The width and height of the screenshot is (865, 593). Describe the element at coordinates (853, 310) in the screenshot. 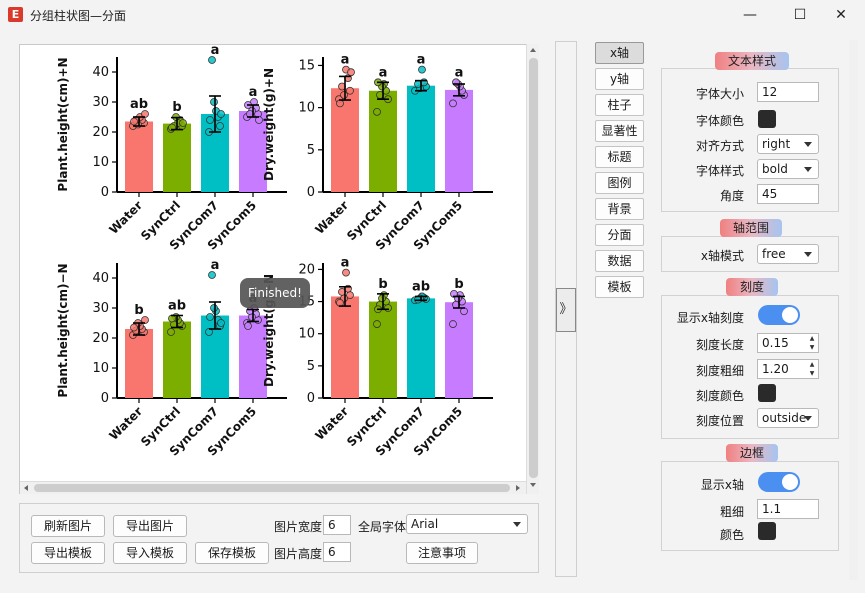

I see `settings-scrollbar` at that location.